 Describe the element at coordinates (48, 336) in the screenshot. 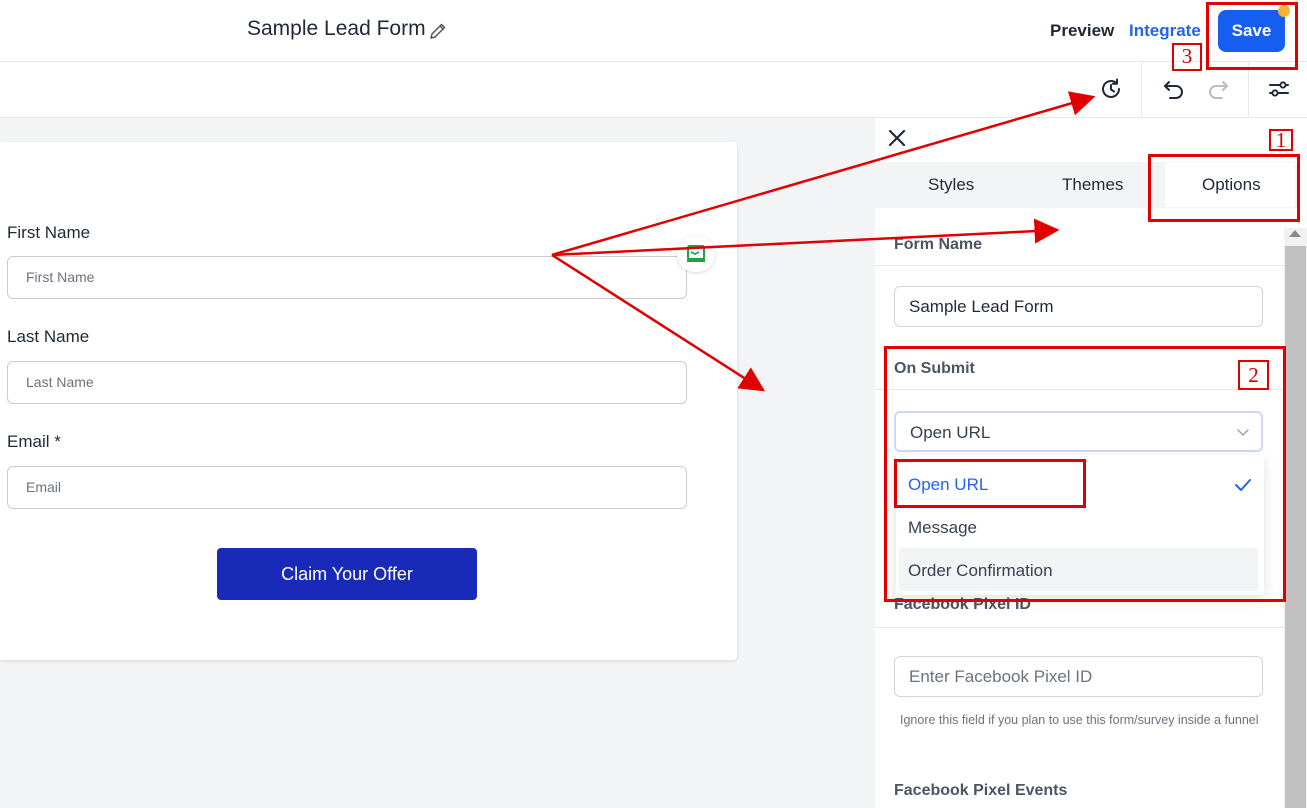

I see `last-name-label: Last Name` at that location.